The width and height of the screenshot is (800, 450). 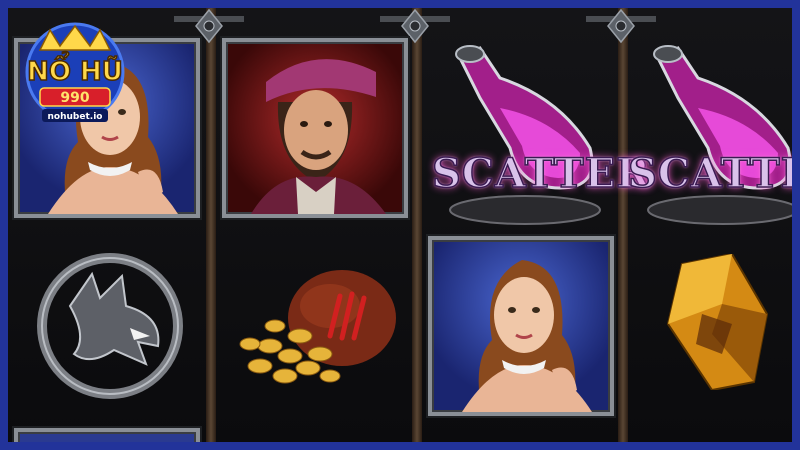 I want to click on woman-portrait-icon, so click(x=527, y=336).